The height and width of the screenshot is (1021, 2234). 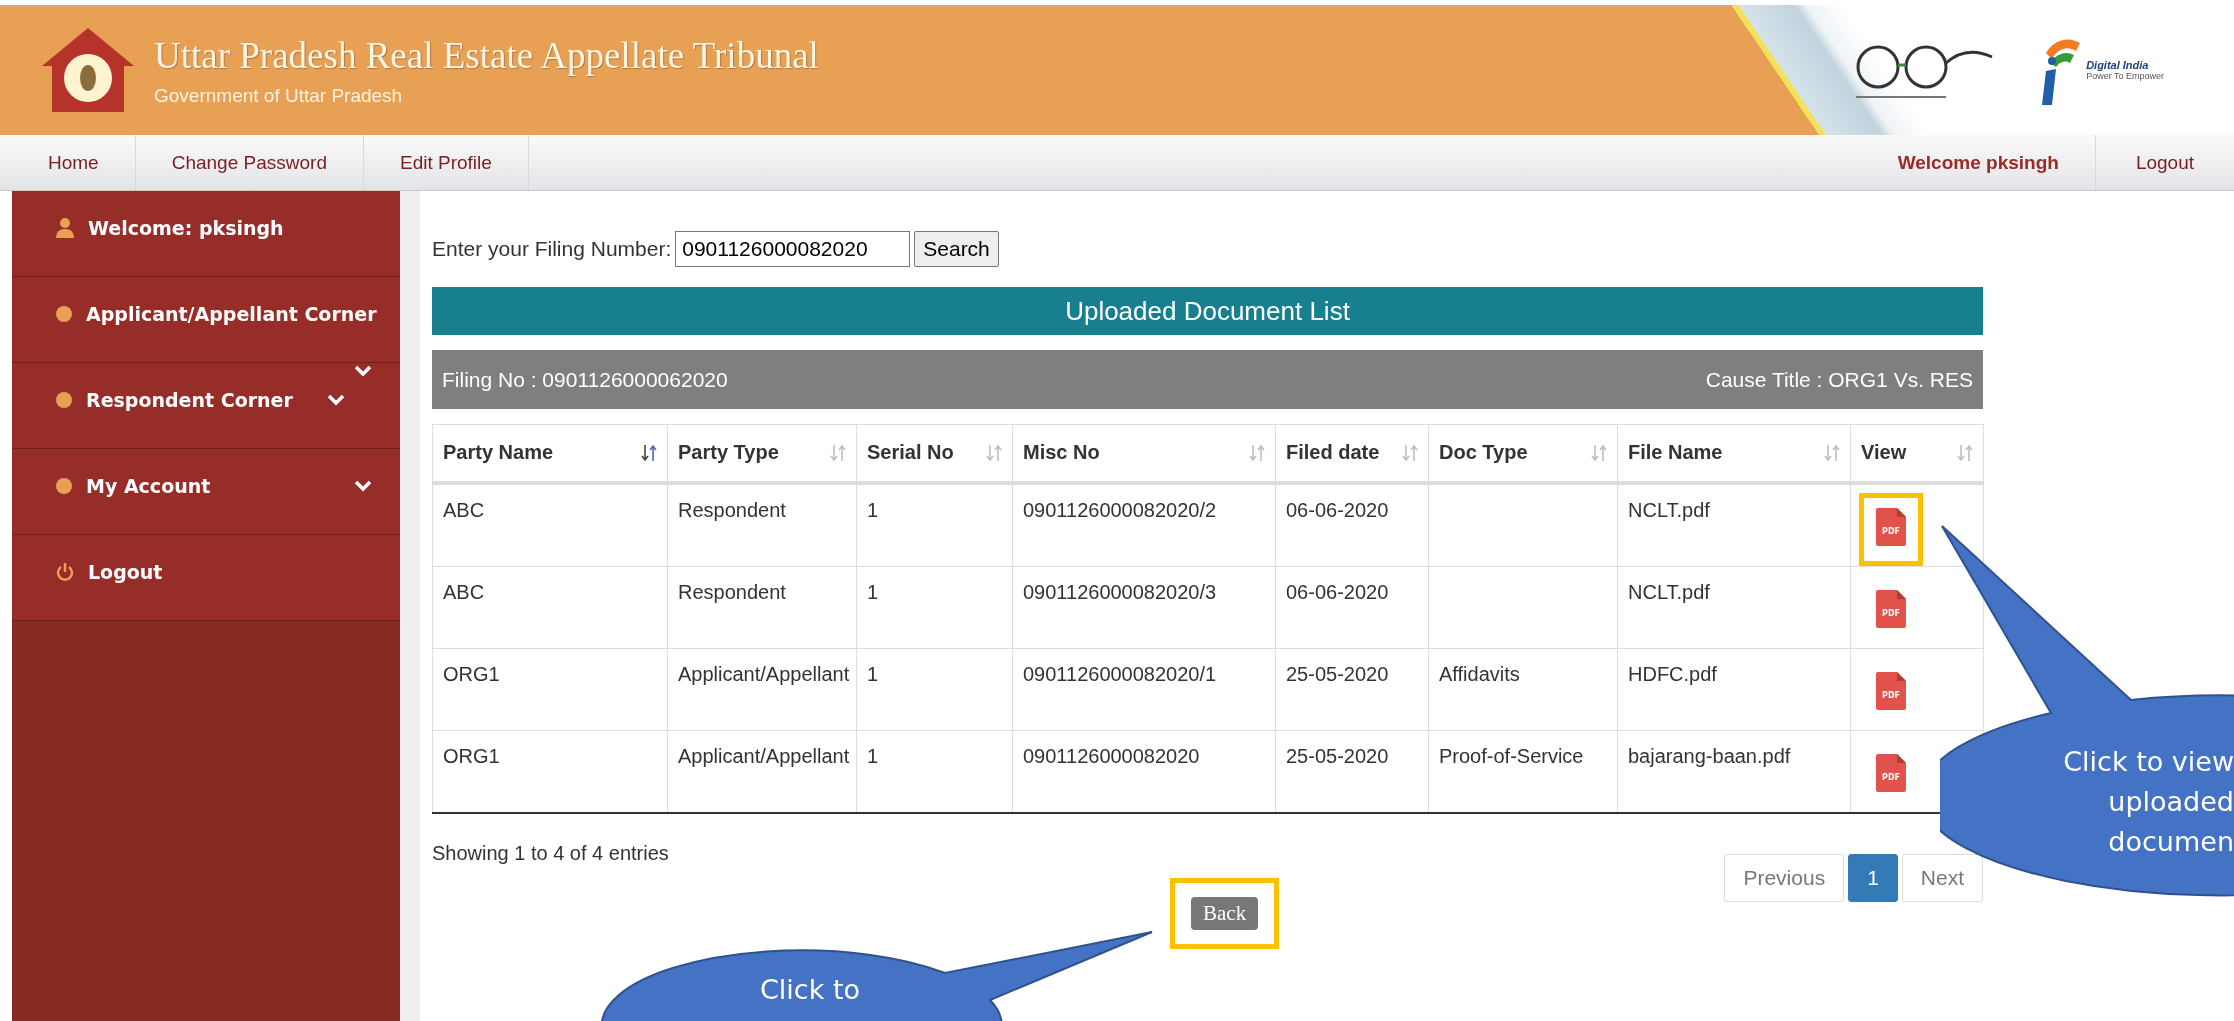 What do you see at coordinates (486, 55) in the screenshot?
I see `site-title: Uttar Pradesh Real Estate Appellate Tribunal` at bounding box center [486, 55].